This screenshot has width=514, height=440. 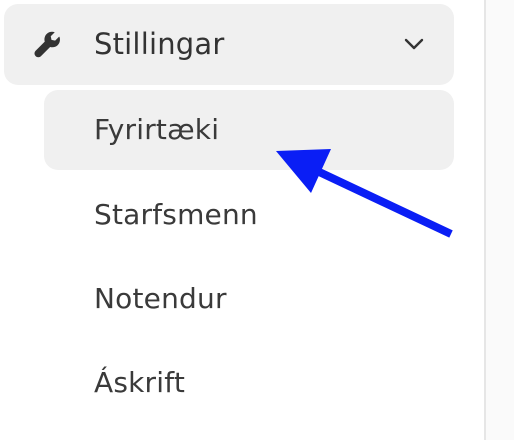 What do you see at coordinates (249, 383) in the screenshot?
I see `sidebar-item-askrift: Áskrift` at bounding box center [249, 383].